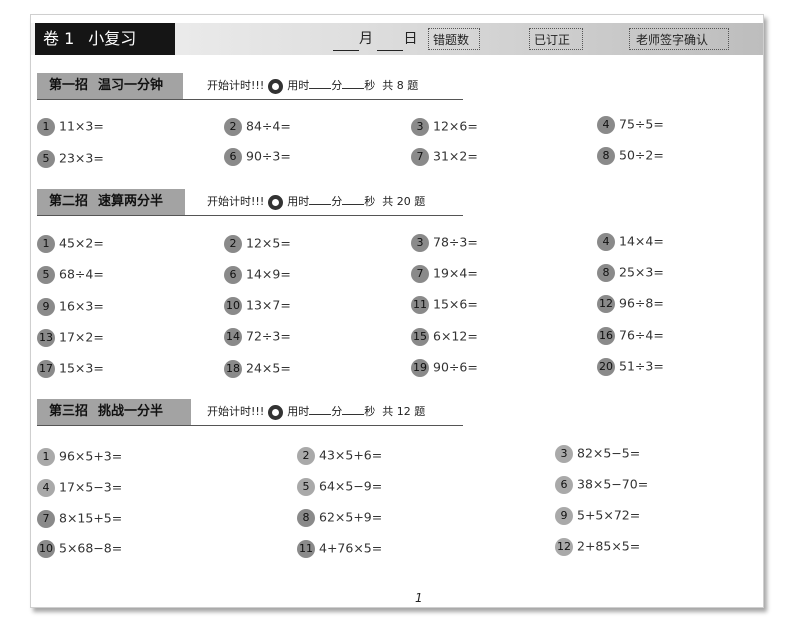 This screenshot has height=634, width=790. Describe the element at coordinates (630, 335) in the screenshot. I see `problem-item: 16 76÷4=` at that location.